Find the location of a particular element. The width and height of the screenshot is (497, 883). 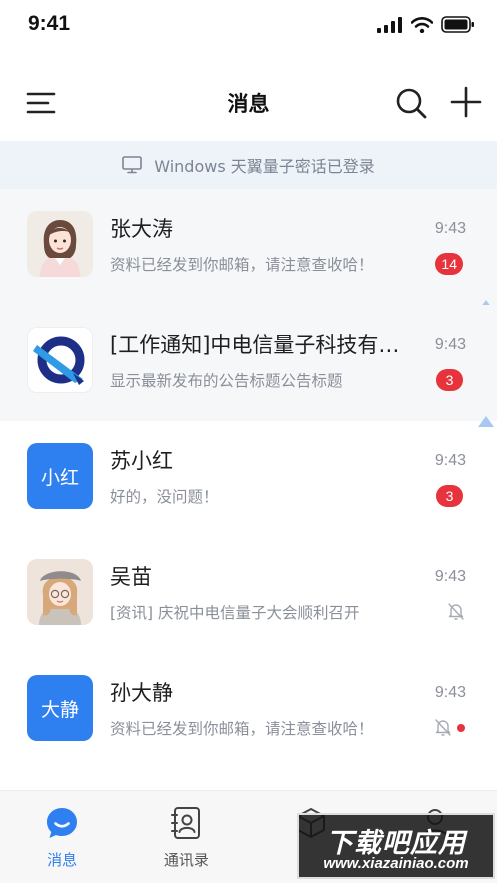

status-bar: 9:41 is located at coordinates (248, 27).